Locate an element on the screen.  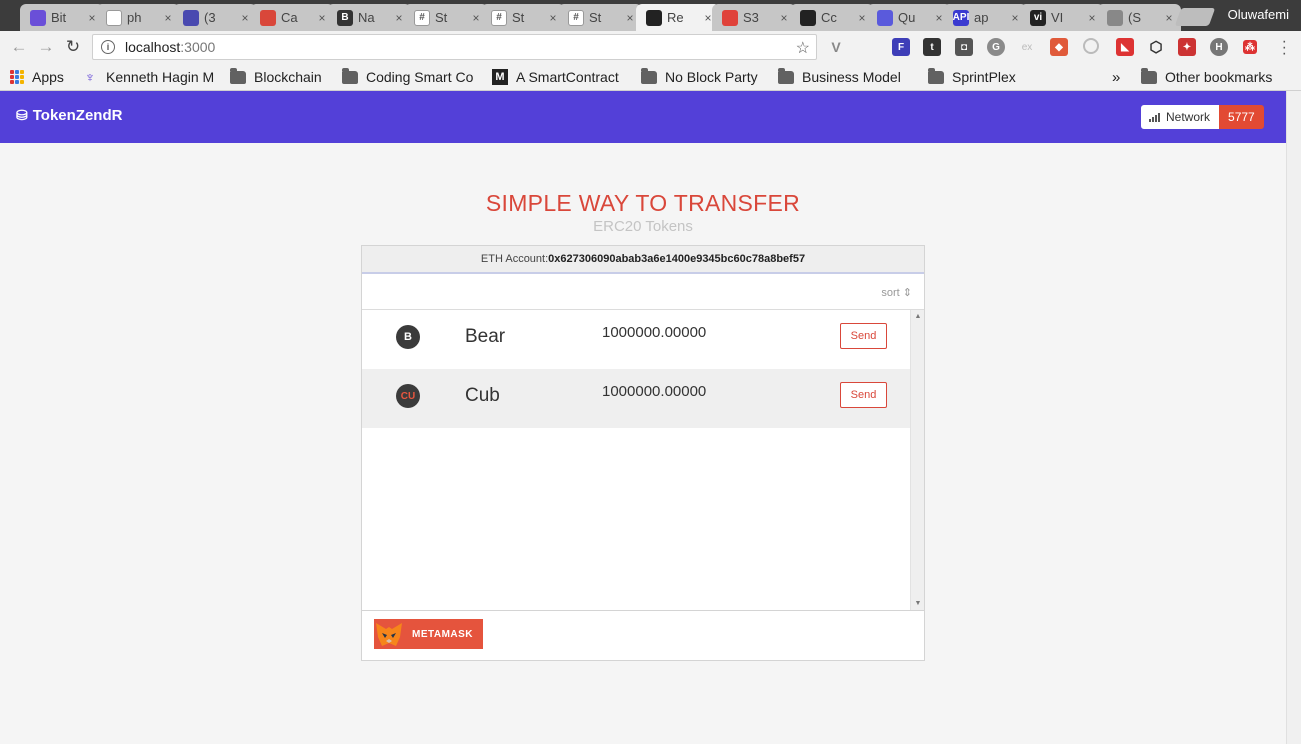
metamask-extension-icon: ◣ is located at coordinates (1125, 47).